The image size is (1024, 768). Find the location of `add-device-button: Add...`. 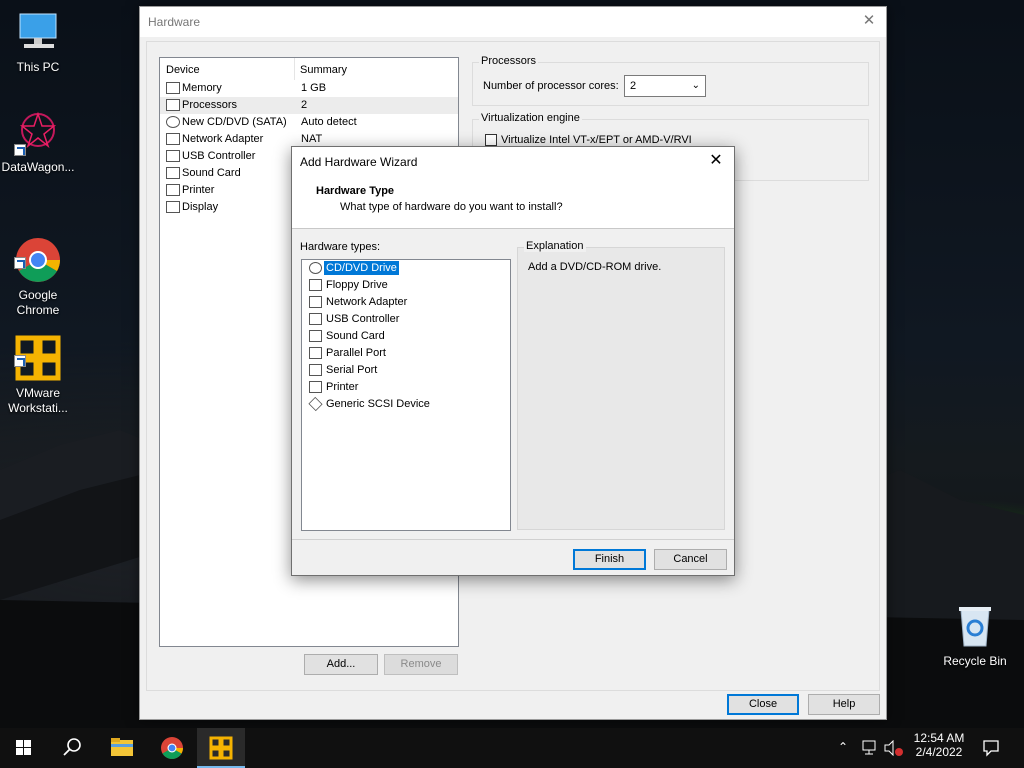

add-device-button: Add... is located at coordinates (341, 664).